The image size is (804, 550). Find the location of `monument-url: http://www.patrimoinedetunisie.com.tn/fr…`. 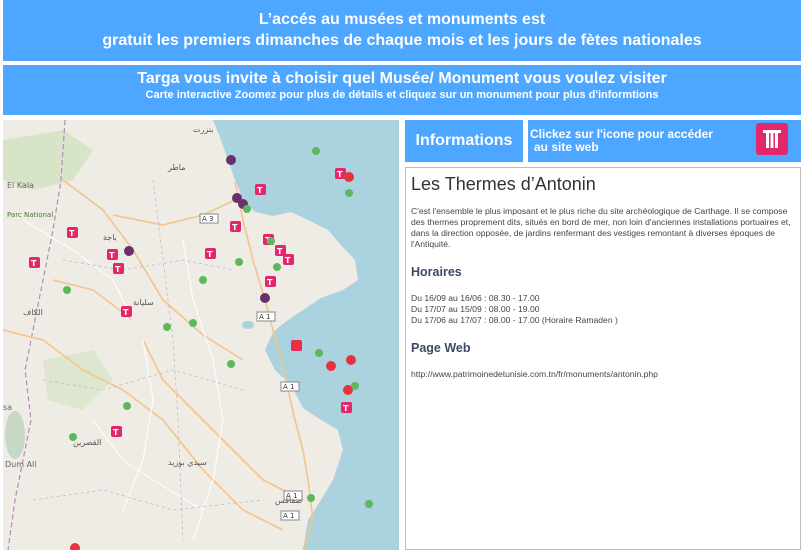

monument-url: http://www.patrimoinedetunisie.com.tn/fr… is located at coordinates (603, 374).